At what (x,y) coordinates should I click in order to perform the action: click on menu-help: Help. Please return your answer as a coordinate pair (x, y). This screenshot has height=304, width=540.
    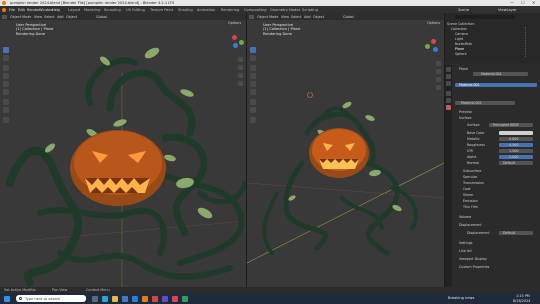
    Looking at the image, I should click on (56, 10).